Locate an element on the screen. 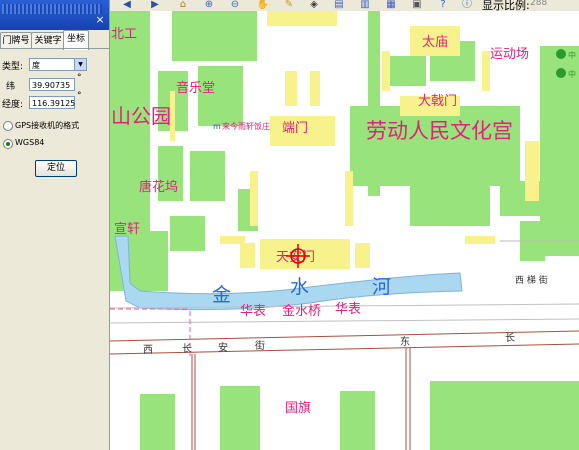 The width and height of the screenshot is (579, 450). poi-badge-label: 中 is located at coordinates (572, 55).